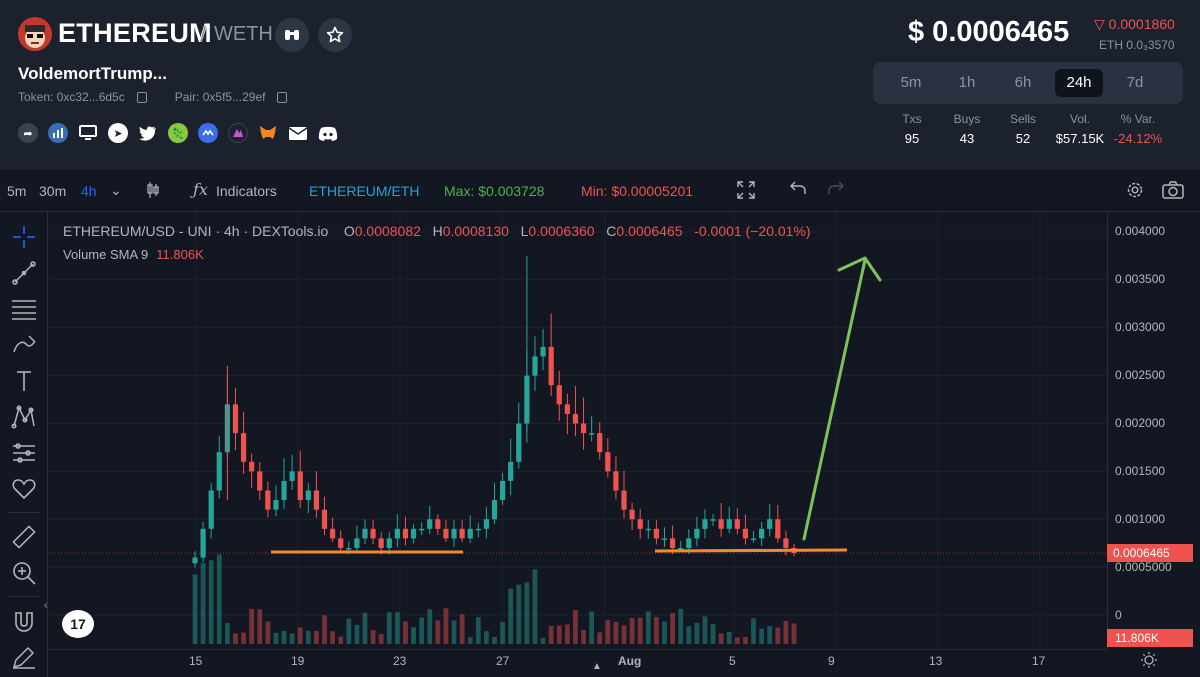 This screenshot has width=1200, height=677. Describe the element at coordinates (1079, 83) in the screenshot. I see `tab-24h: 24h` at that location.